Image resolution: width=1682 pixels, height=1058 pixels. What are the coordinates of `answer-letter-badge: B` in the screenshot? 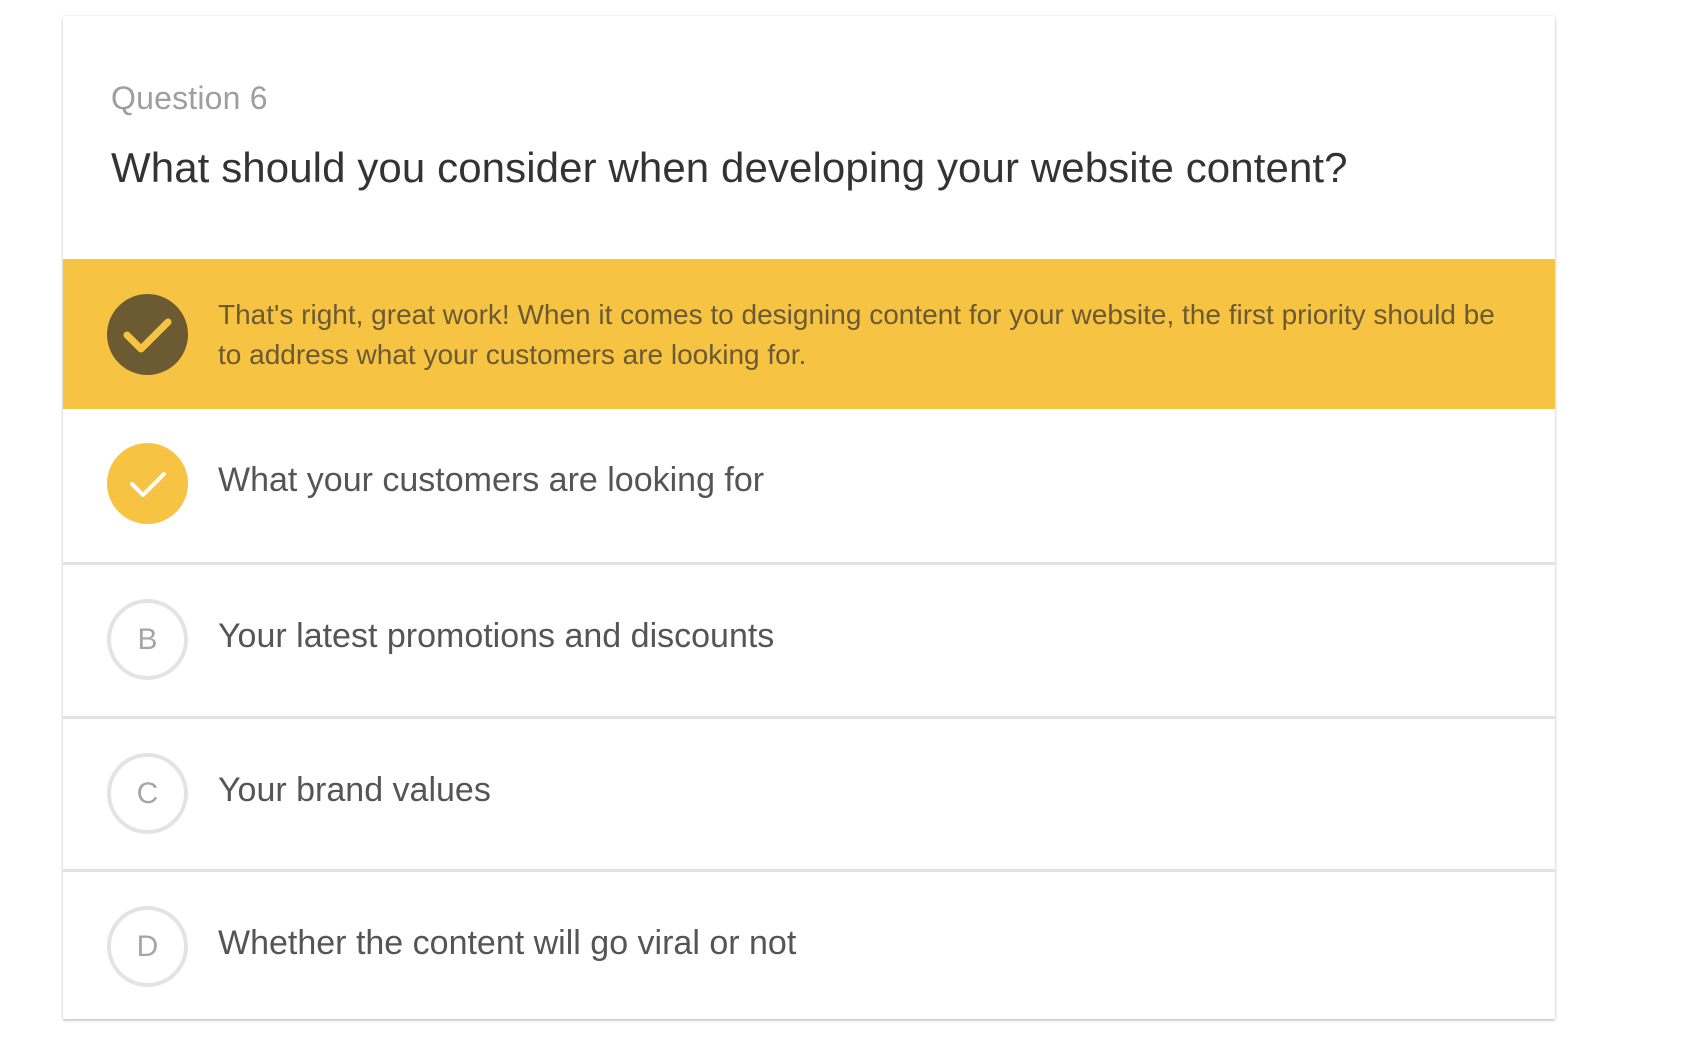 It's located at (147, 639).